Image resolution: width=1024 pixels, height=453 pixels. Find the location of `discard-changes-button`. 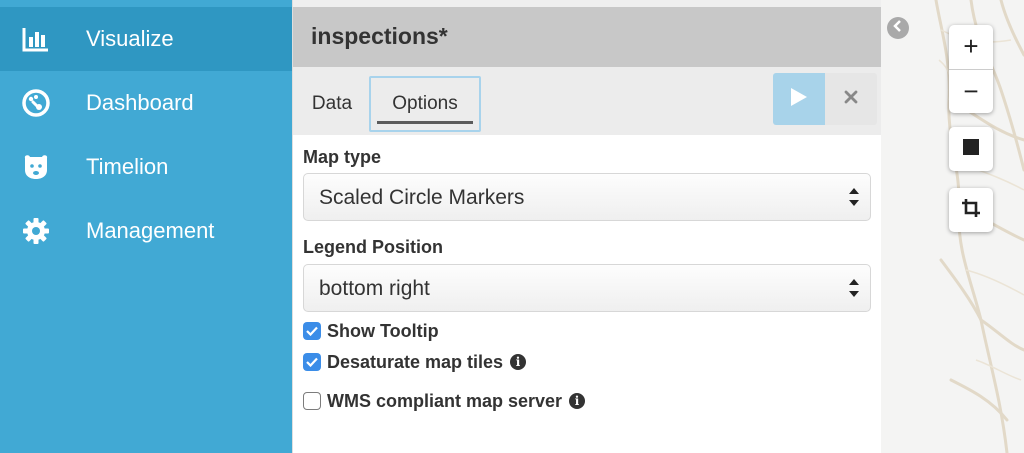

discard-changes-button is located at coordinates (851, 99).